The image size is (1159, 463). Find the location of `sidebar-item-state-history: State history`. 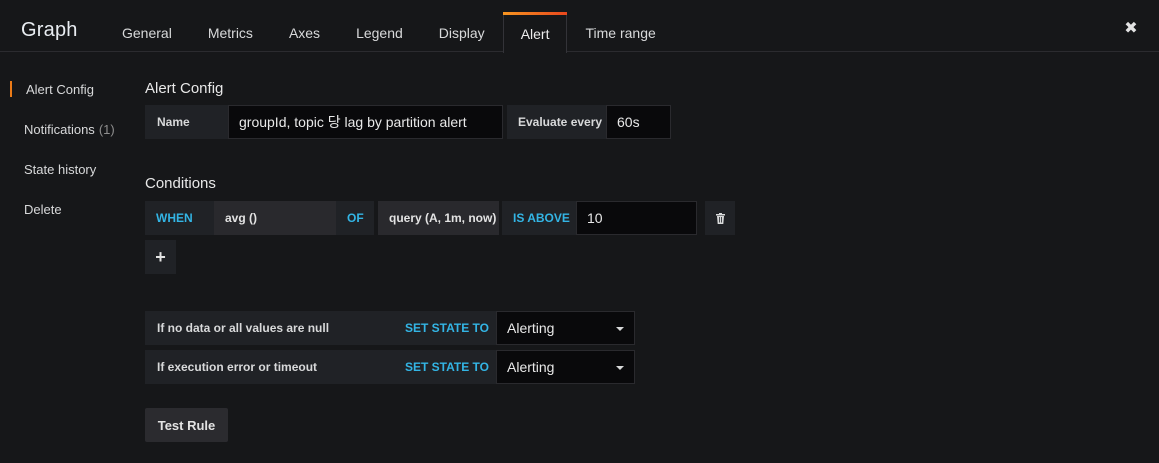

sidebar-item-state-history: State history is located at coordinates (70, 169).